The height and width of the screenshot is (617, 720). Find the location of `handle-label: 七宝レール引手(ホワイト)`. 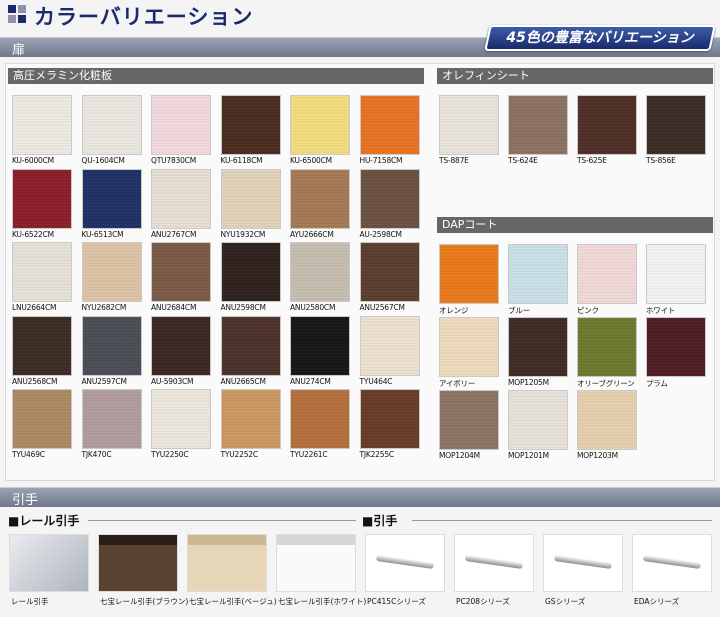

handle-label: 七宝レール引手(ホワイト) is located at coordinates (322, 601).